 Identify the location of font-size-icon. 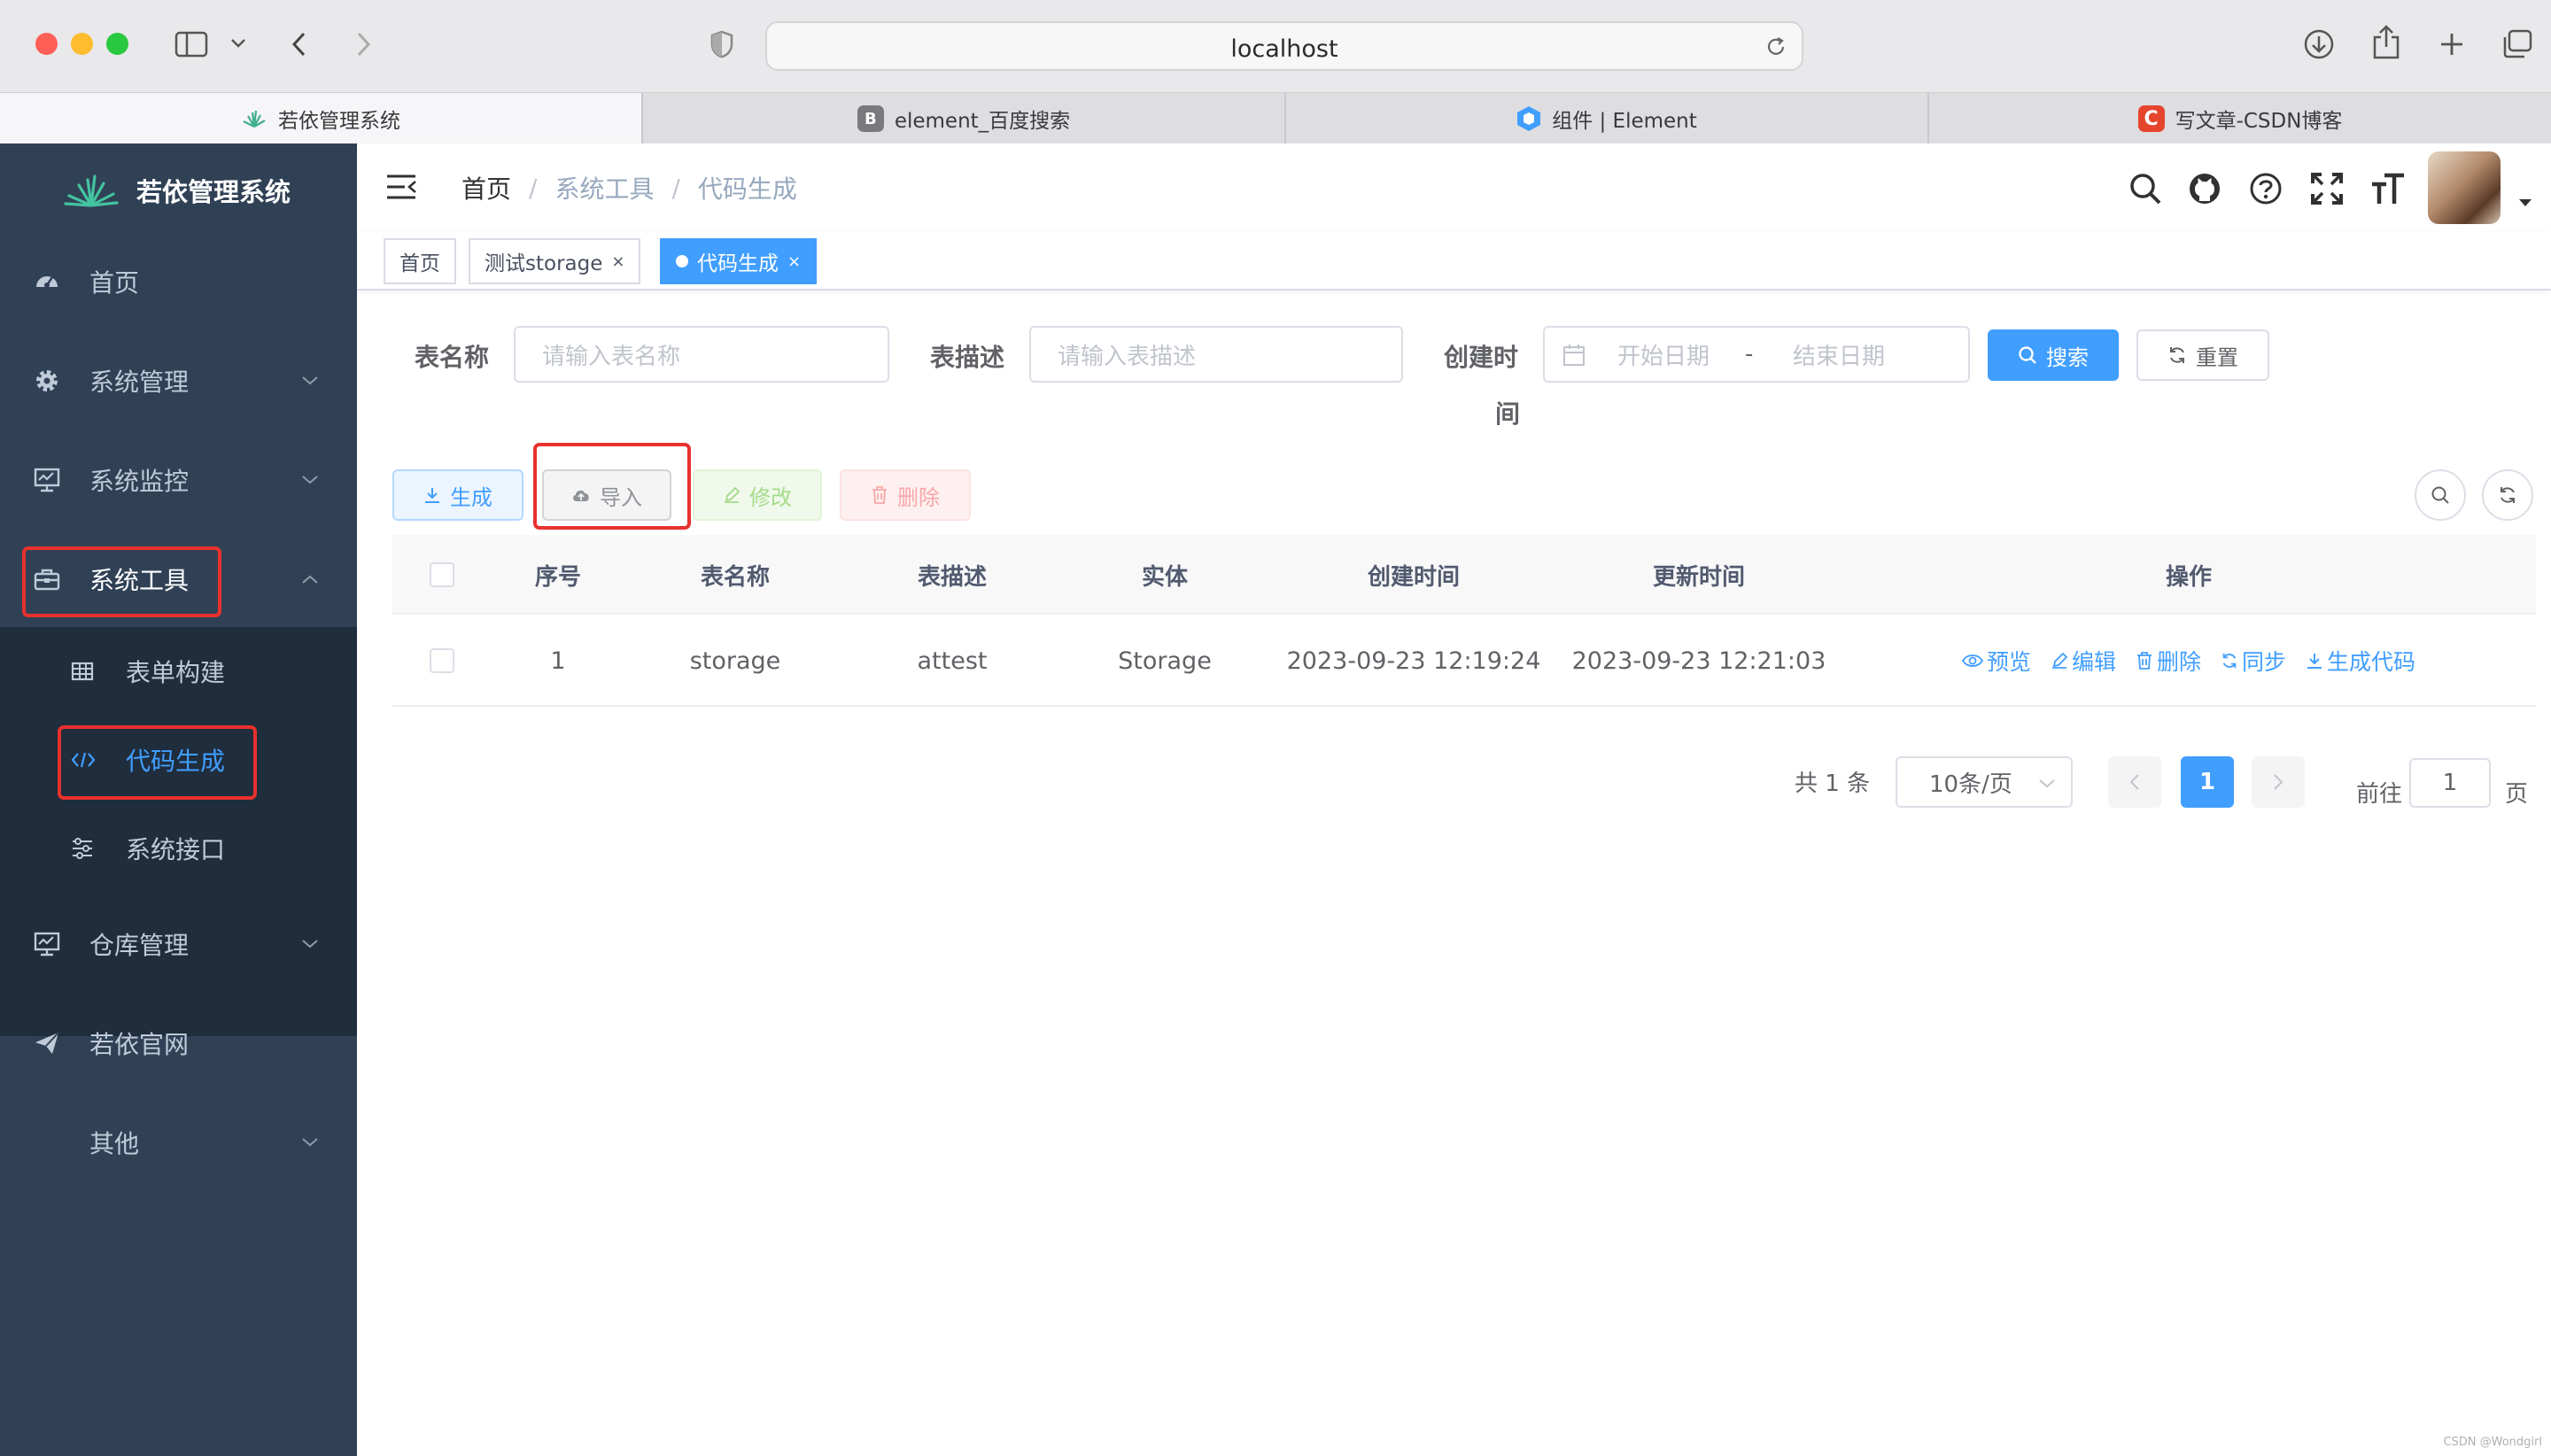
(2388, 189).